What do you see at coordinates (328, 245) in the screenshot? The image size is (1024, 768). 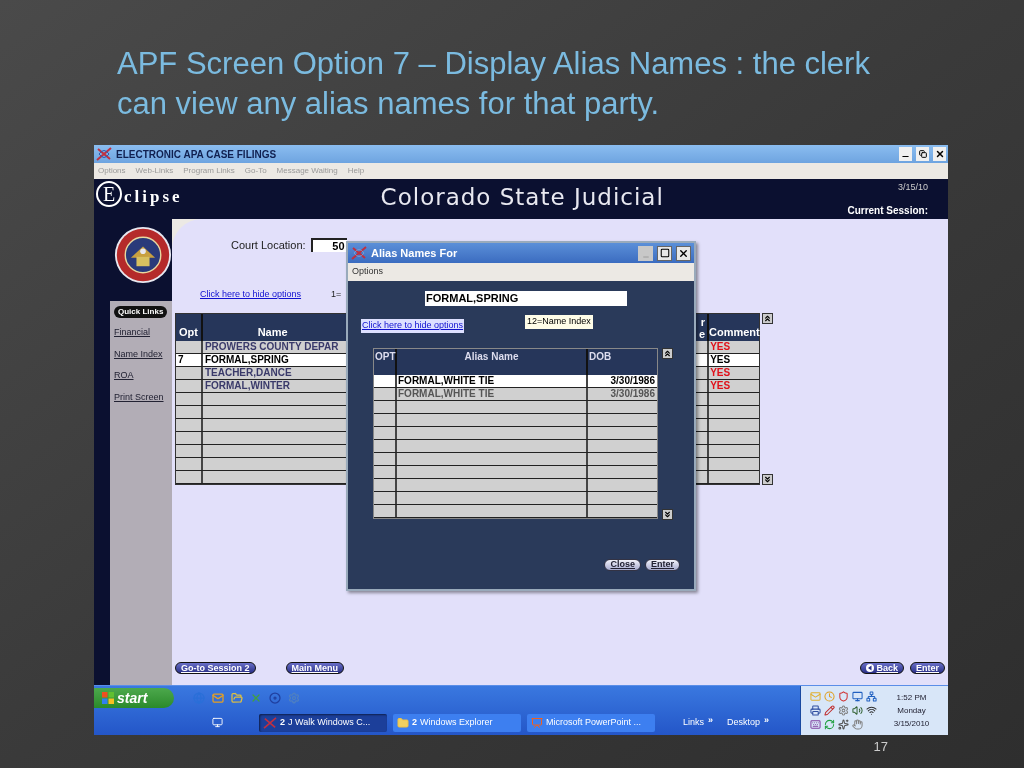 I see `court-location-field: 50` at bounding box center [328, 245].